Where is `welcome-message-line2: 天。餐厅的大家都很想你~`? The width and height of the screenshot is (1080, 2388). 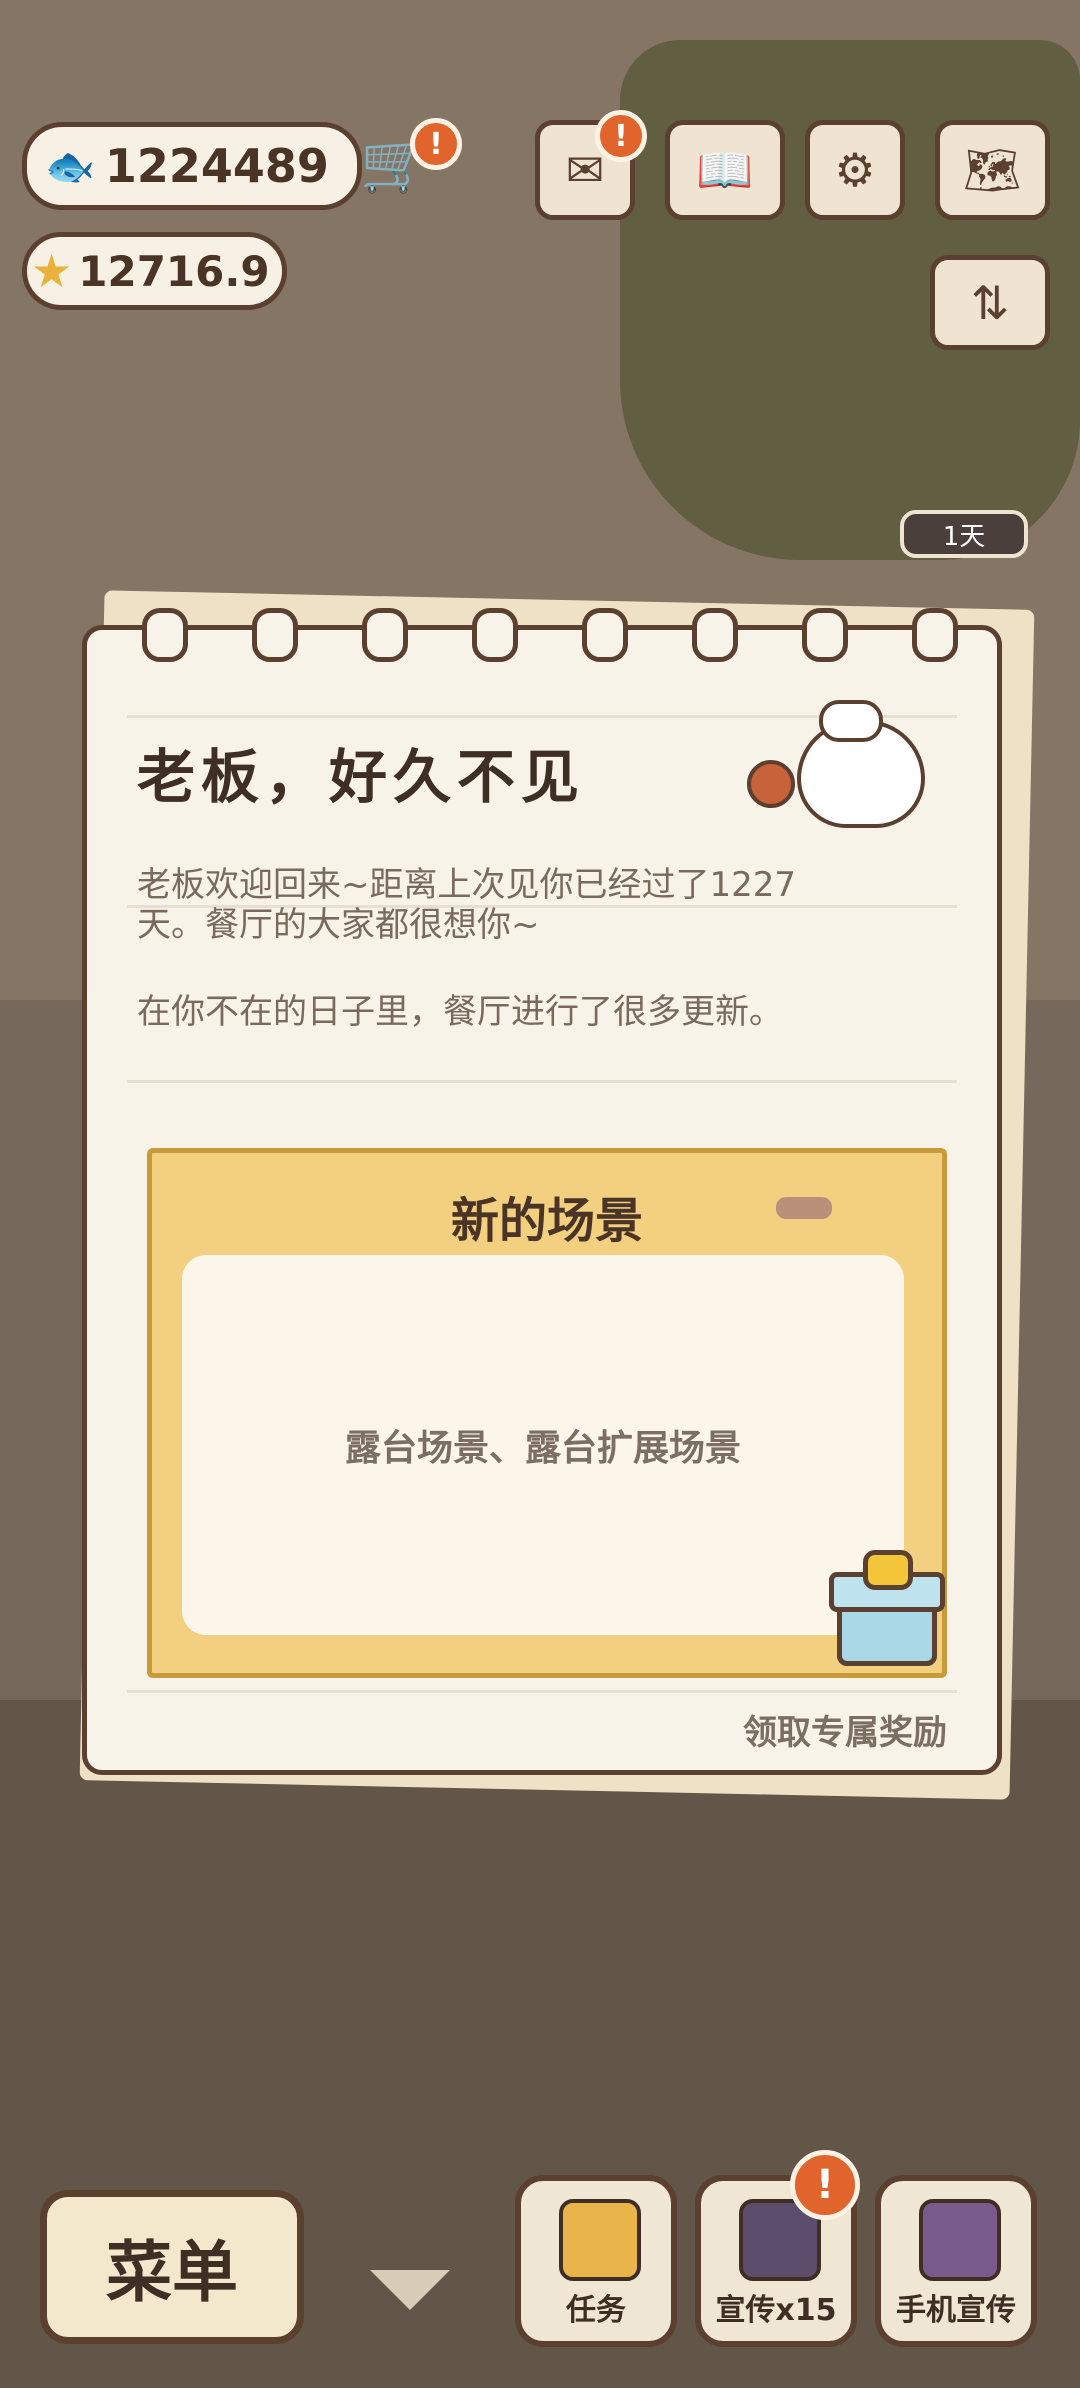 welcome-message-line2: 天。餐厅的大家都很想你~ is located at coordinates (338, 925).